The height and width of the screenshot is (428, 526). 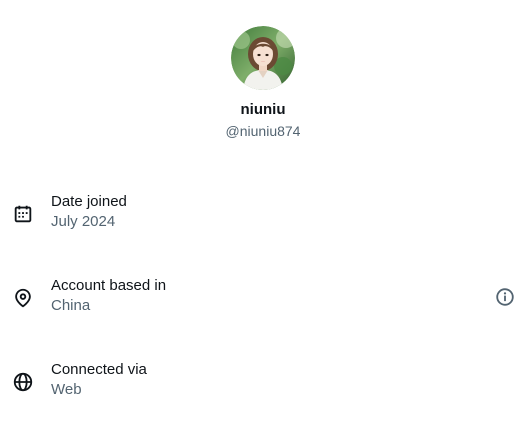 I want to click on row-value: July 2024, so click(x=83, y=221).